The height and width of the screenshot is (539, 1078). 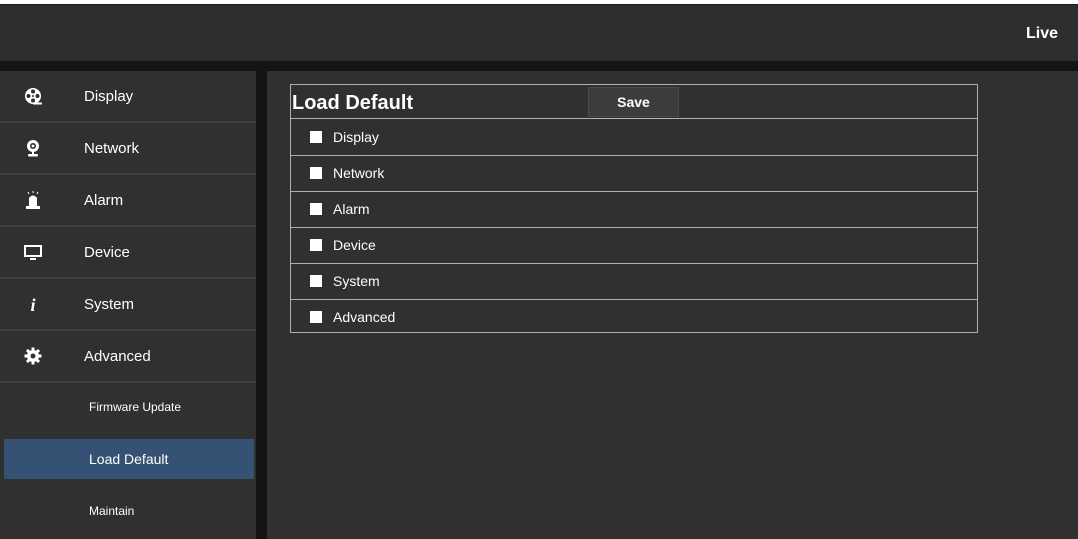 I want to click on webcam-icon, so click(x=33, y=148).